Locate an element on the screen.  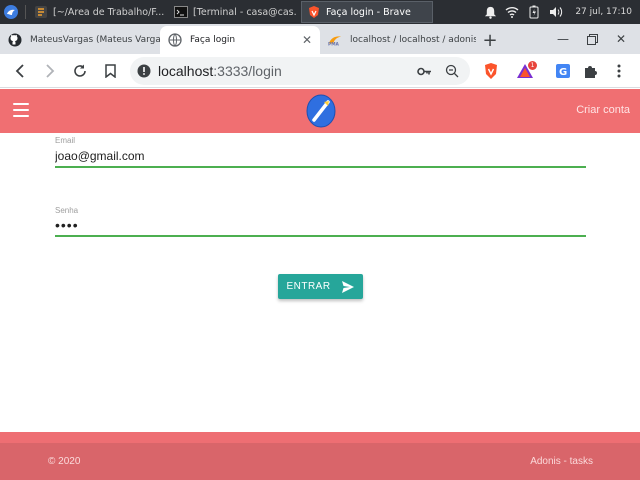
reload-icon is located at coordinates (80, 70).